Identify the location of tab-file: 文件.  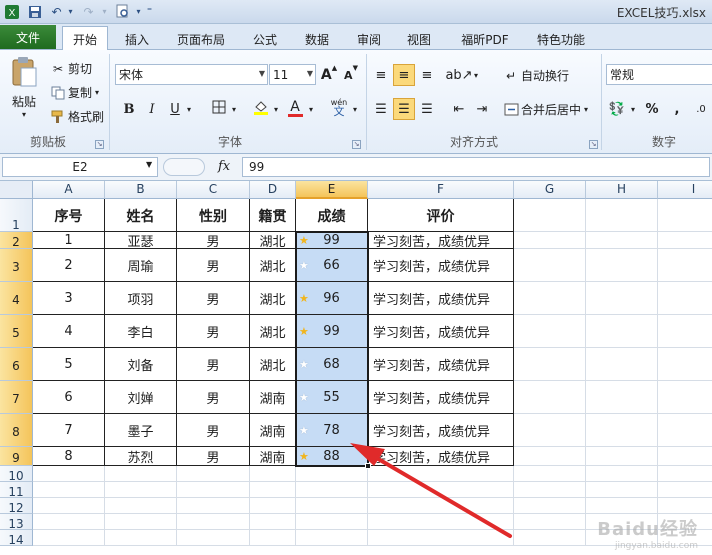
(28, 37).